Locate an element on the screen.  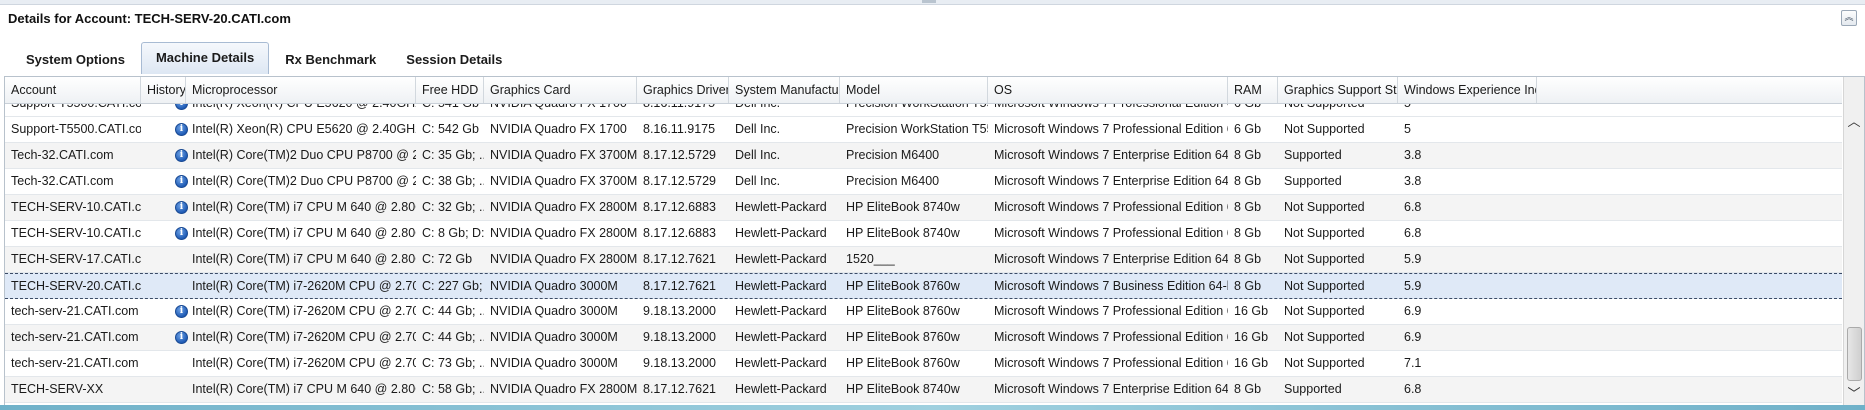
tab-system-options: System Options is located at coordinates (75, 60).